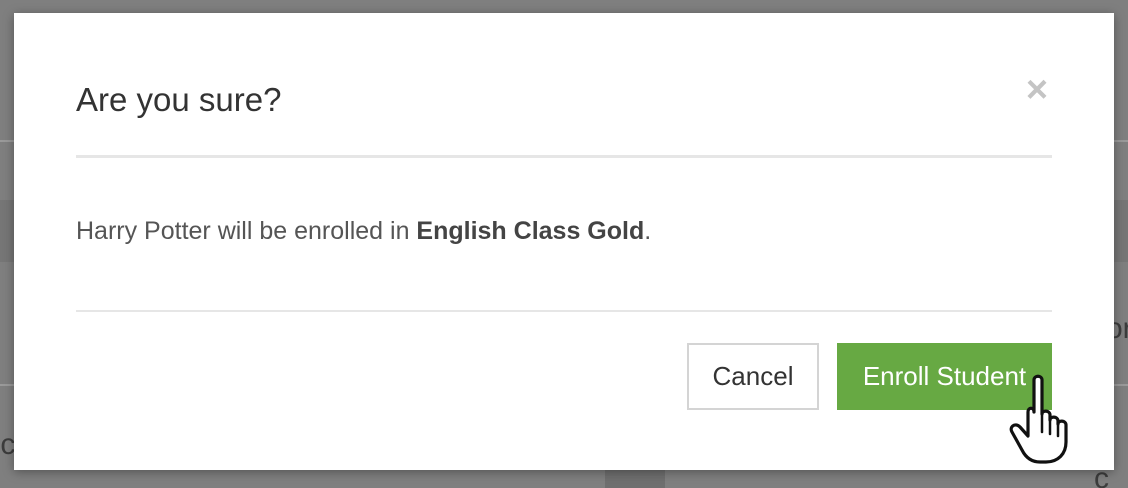 The width and height of the screenshot is (1128, 488). I want to click on enroll-student-button: Enroll Student, so click(944, 376).